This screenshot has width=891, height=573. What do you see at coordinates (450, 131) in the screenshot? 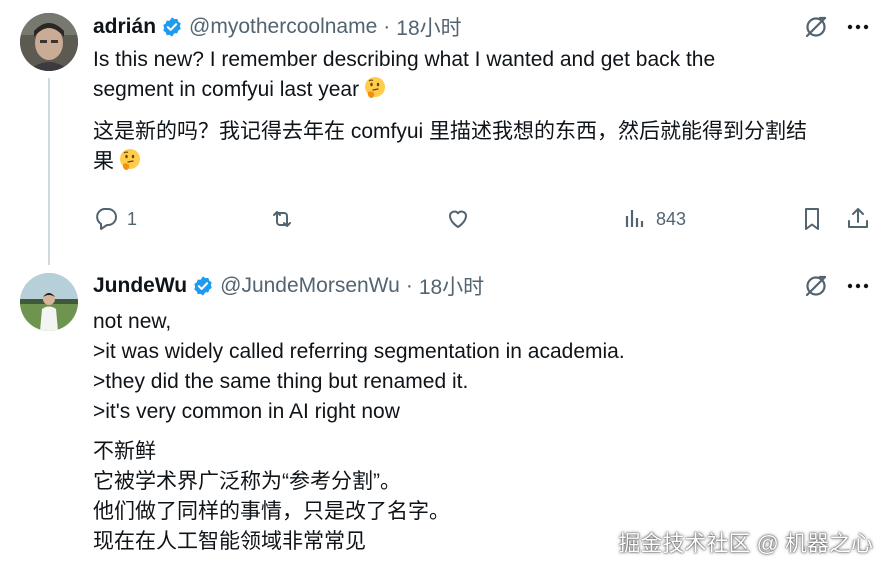
I see `tweet-text-line: 这是新的吗？我记得去年在 comfyui 里描述我想的东西，然后就能得到分割结` at bounding box center [450, 131].